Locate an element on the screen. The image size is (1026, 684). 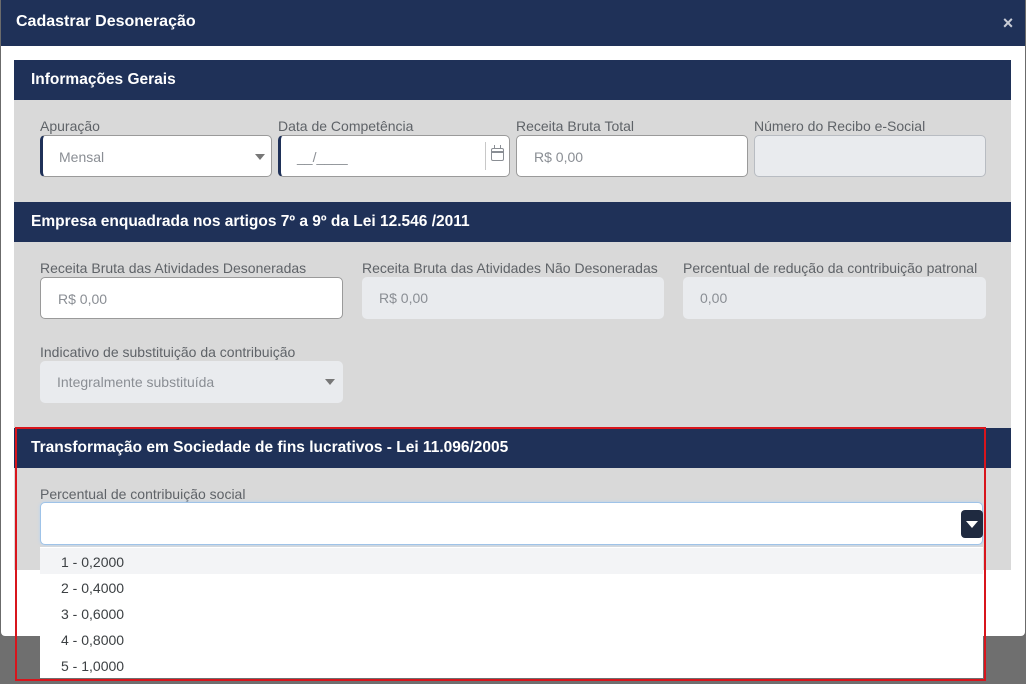
calendar-icon is located at coordinates (497, 153).